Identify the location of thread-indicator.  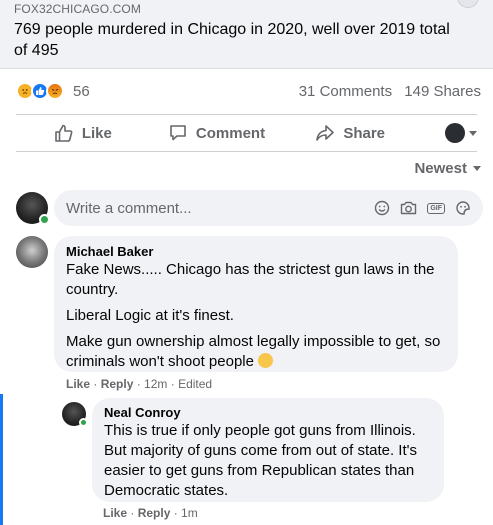
(1, 459).